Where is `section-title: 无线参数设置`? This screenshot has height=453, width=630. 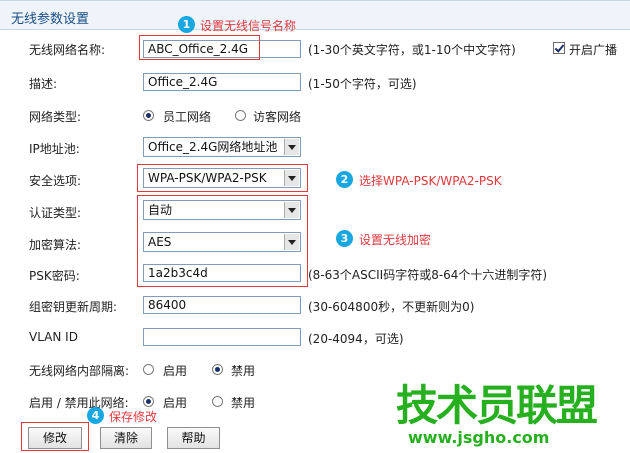 section-title: 无线参数设置 is located at coordinates (50, 19).